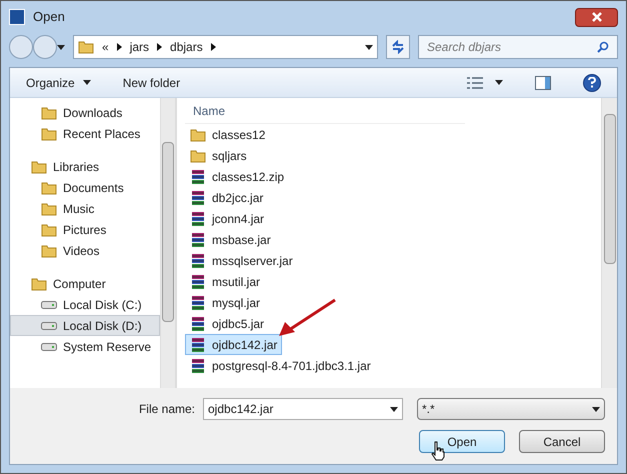 This screenshot has width=627, height=474. What do you see at coordinates (518, 47) in the screenshot?
I see `search-field: Search dbjars` at bounding box center [518, 47].